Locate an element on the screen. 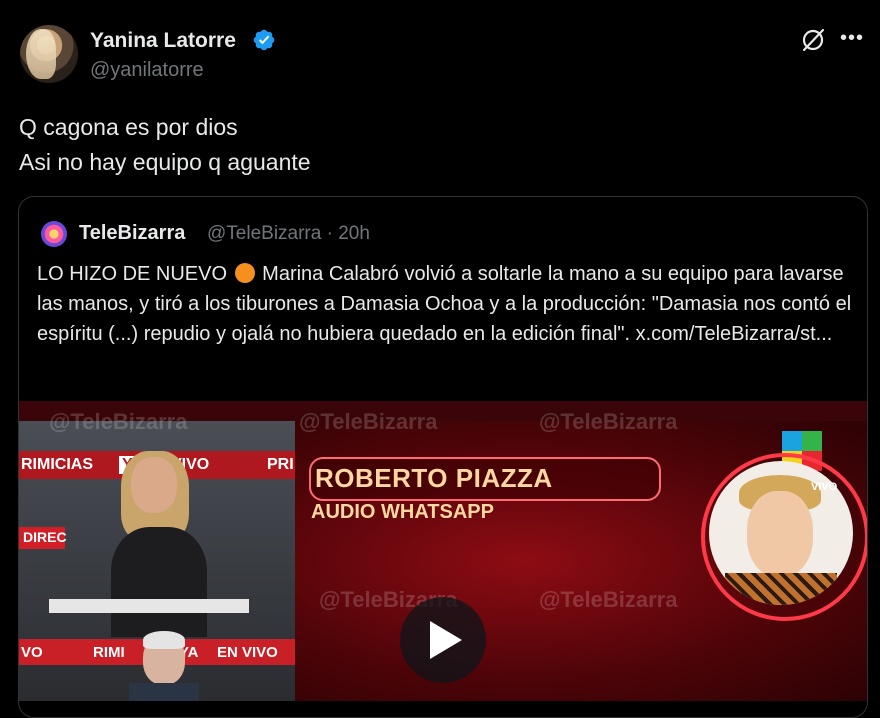  graphic-subtitle: AUDIO WHATSAPP is located at coordinates (402, 512).